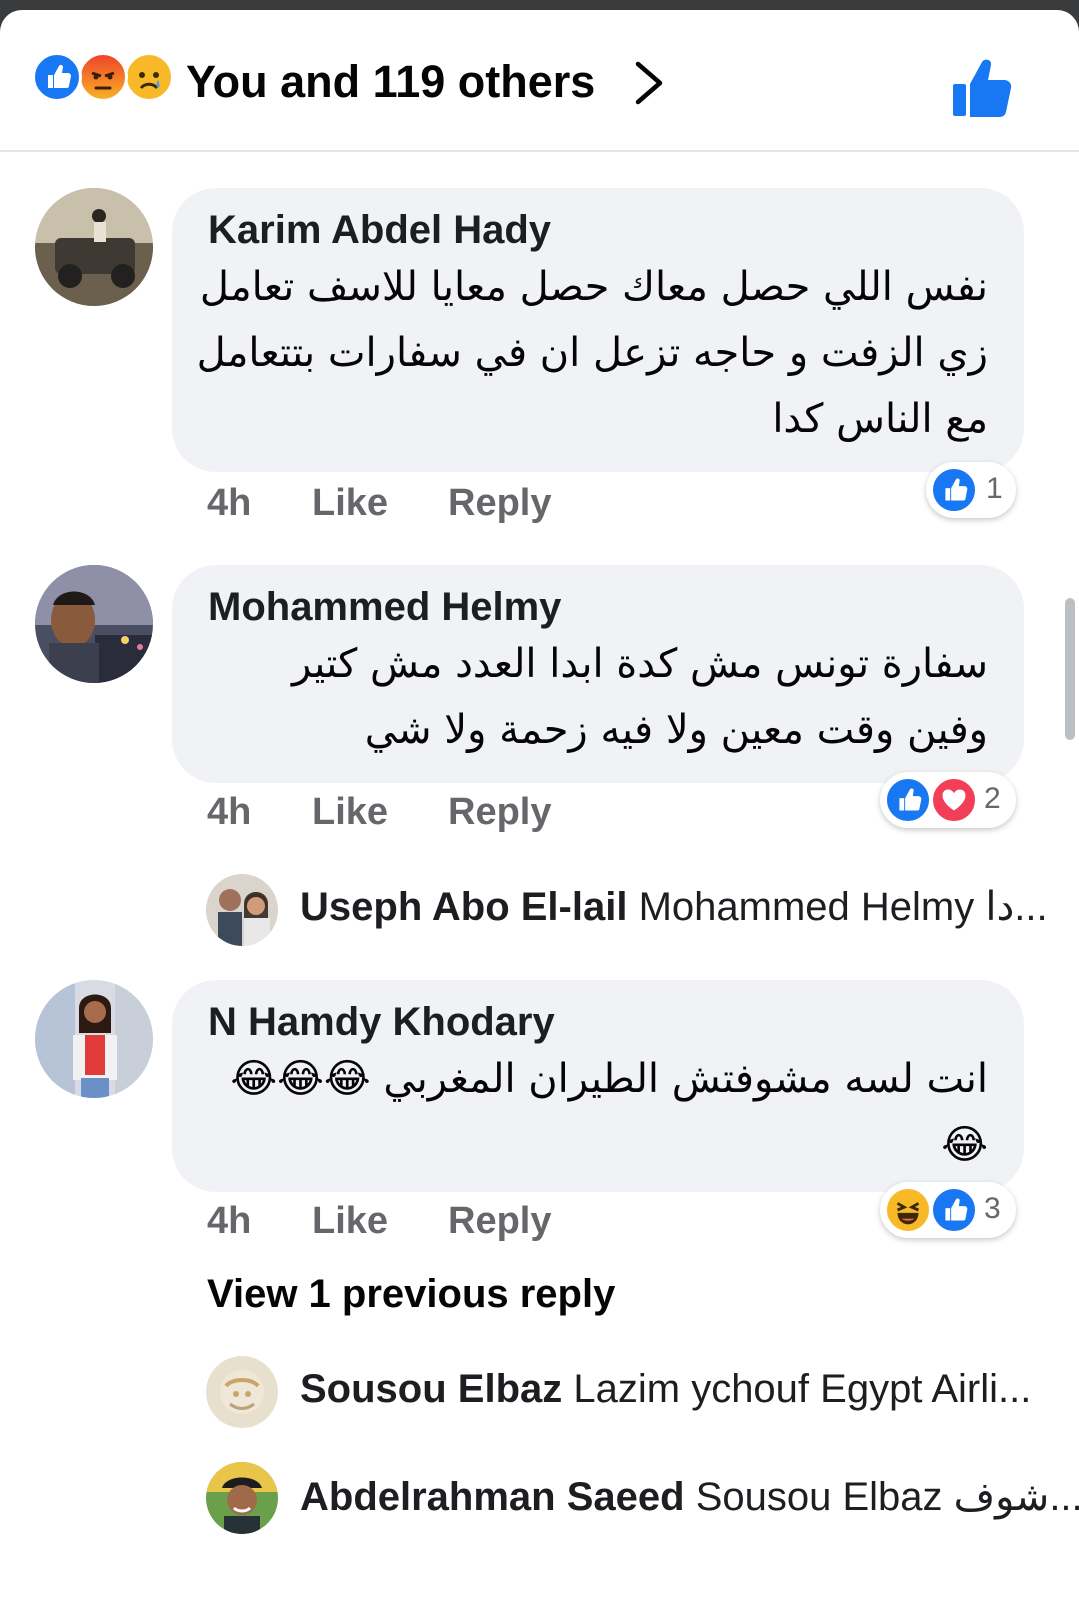 The width and height of the screenshot is (1079, 1597). Describe the element at coordinates (379, 230) in the screenshot. I see `comment-author: Karim Abdel Hady` at that location.